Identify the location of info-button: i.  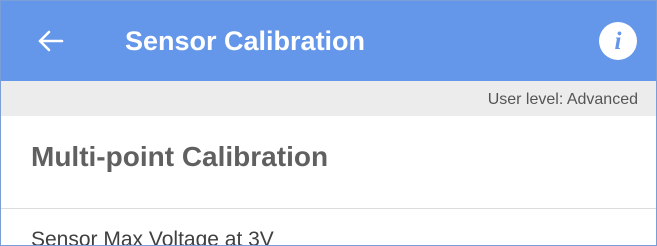
(618, 41).